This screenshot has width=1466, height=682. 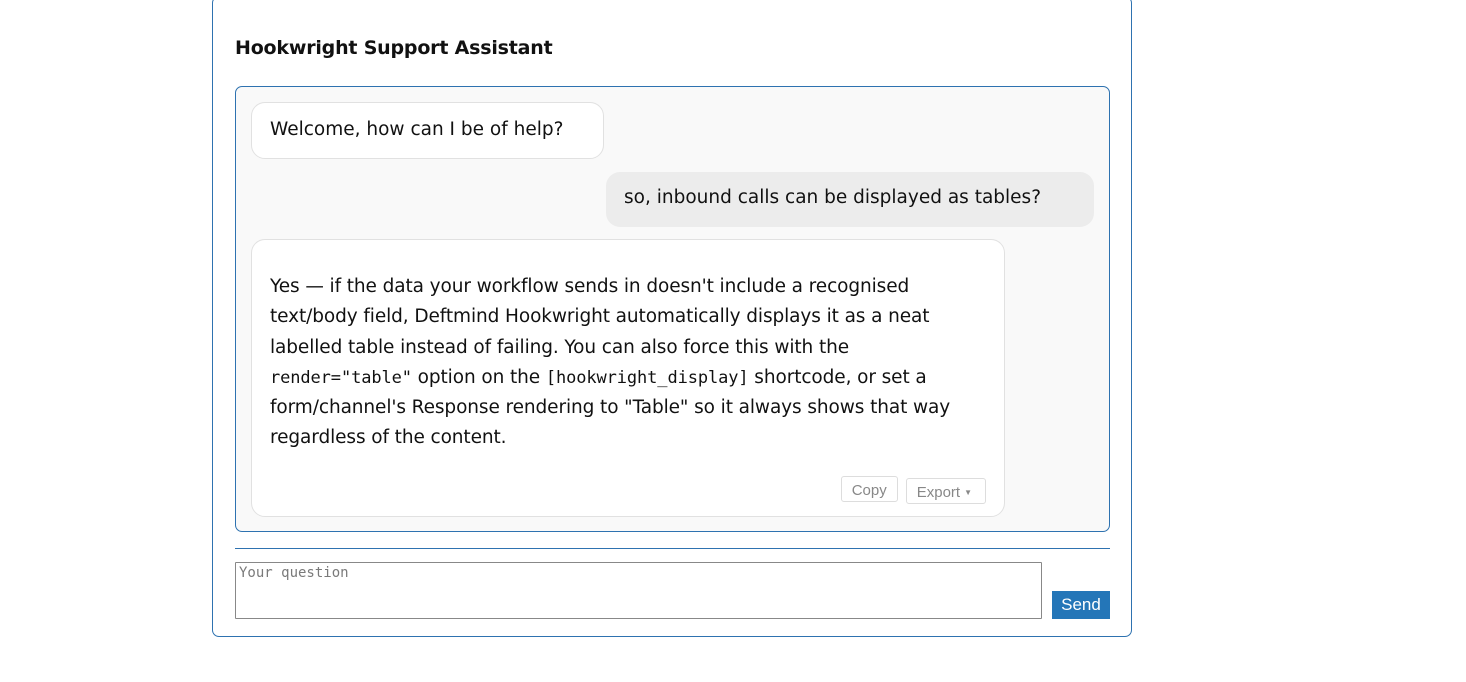 What do you see at coordinates (341, 377) in the screenshot?
I see `code-snippet-render-option: render="table"` at bounding box center [341, 377].